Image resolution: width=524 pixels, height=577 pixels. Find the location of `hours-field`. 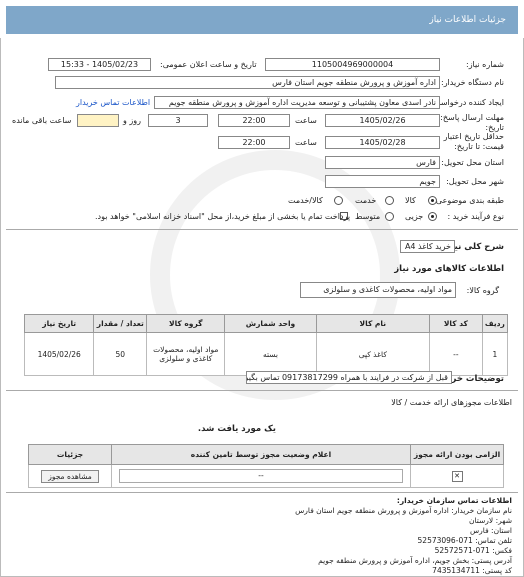

hours-field is located at coordinates (98, 120).